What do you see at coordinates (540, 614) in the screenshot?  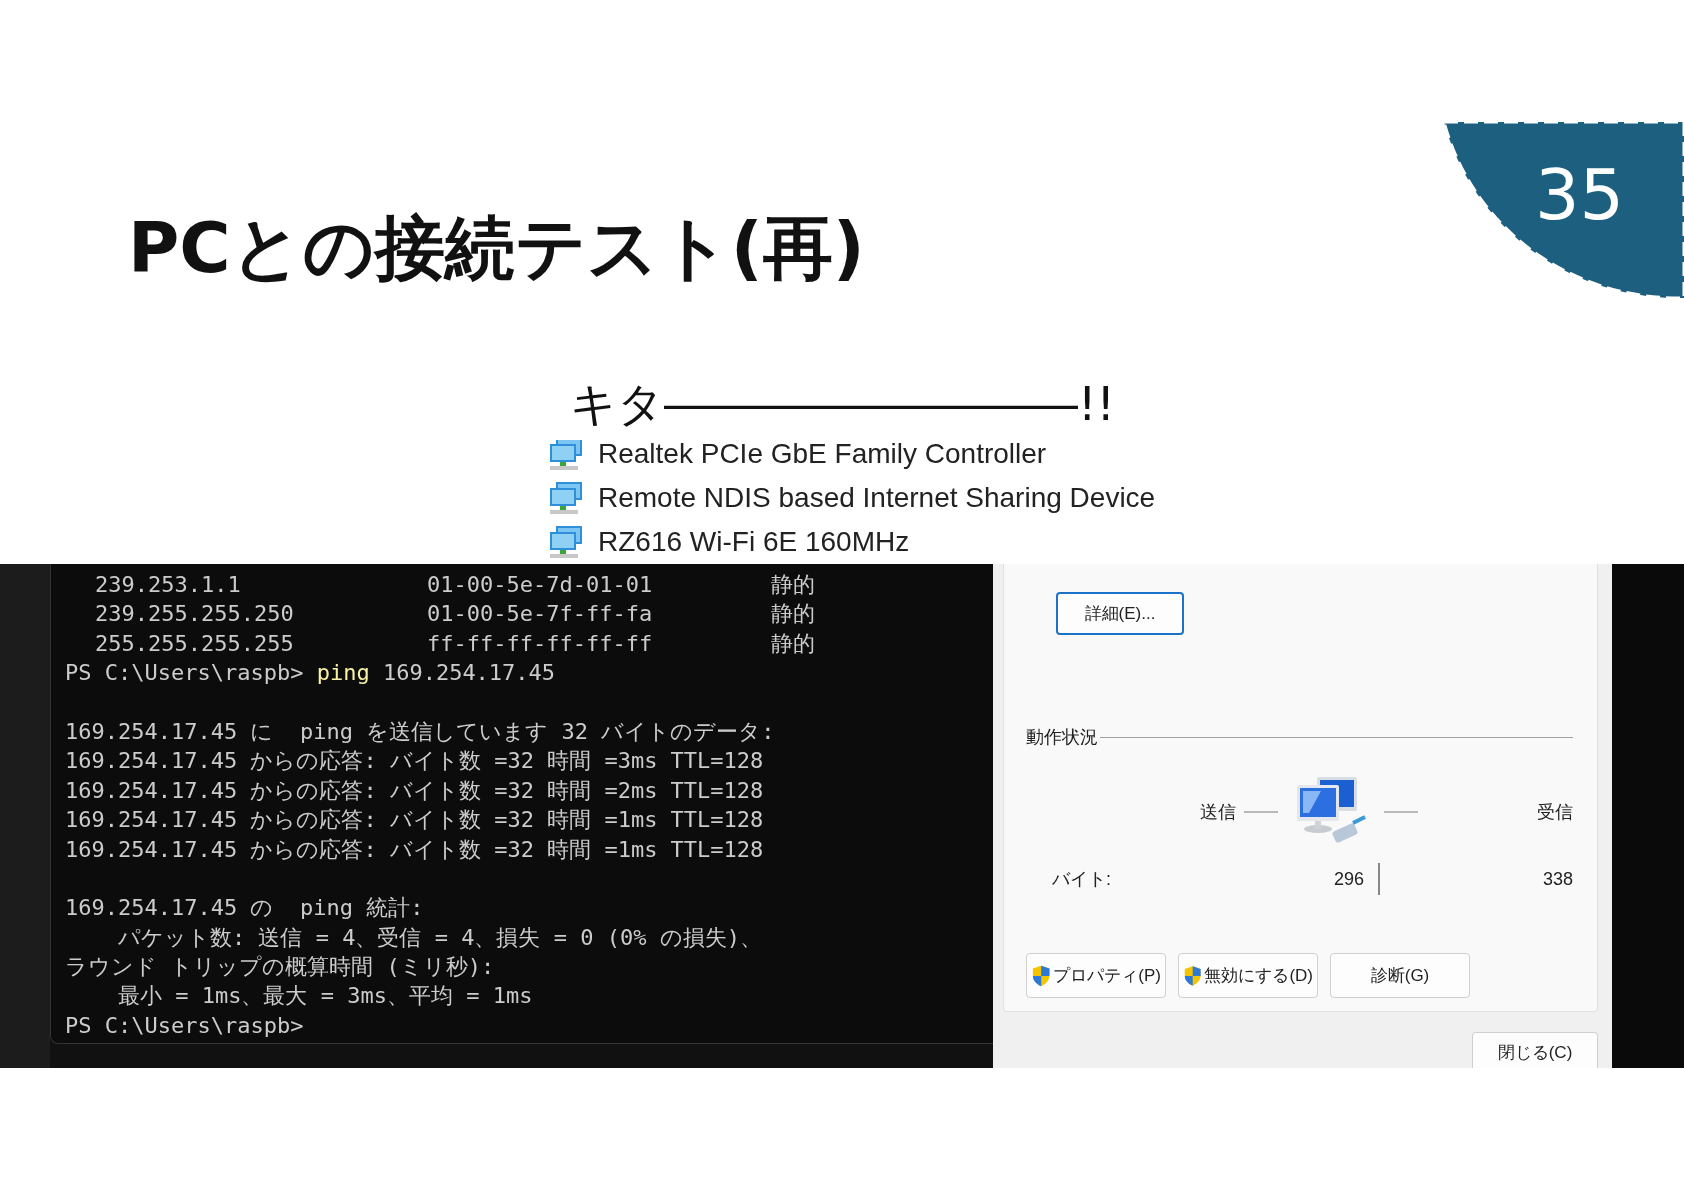 I see `arp-mac-address: 01-00-5e-7f-ff-fa` at bounding box center [540, 614].